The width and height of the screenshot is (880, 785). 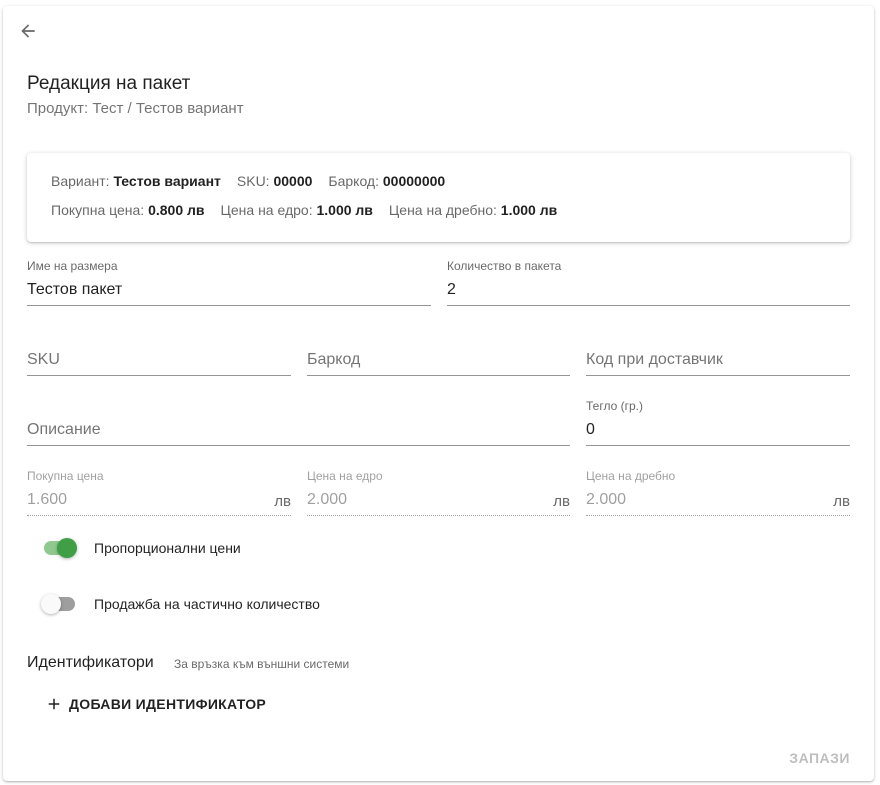 I want to click on proportional-prices-switch, so click(x=59, y=548).